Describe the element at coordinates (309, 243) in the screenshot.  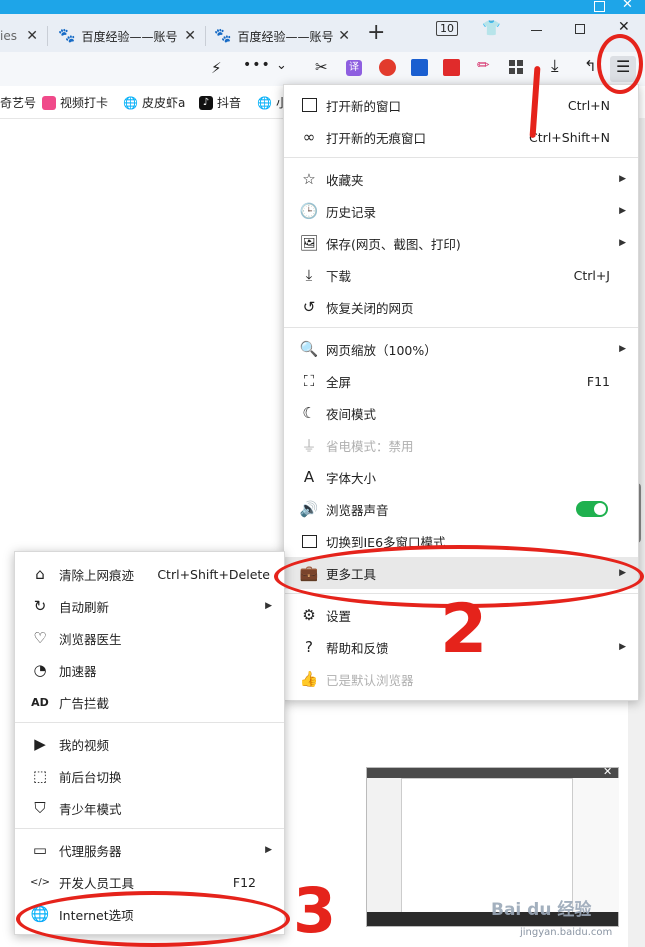
I see `save-image-icon: 🖼` at that location.